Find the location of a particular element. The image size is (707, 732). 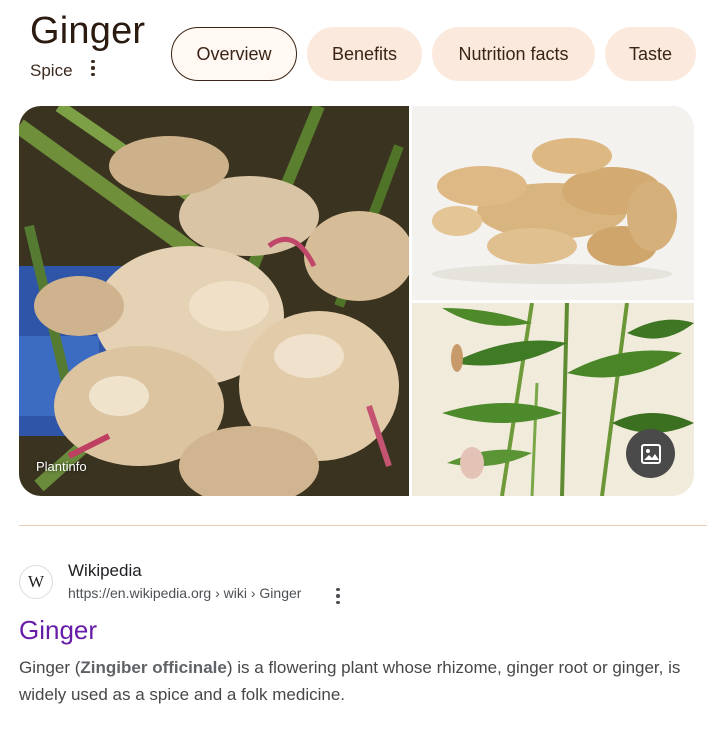

ginger-root-photo-top is located at coordinates (553, 203).